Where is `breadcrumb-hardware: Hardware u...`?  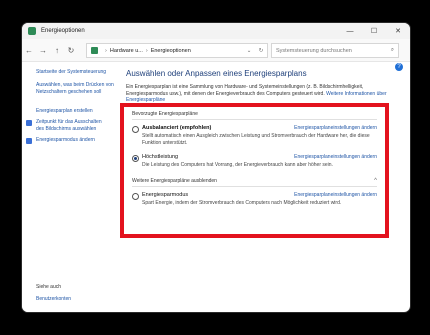
breadcrumb-hardware: Hardware u... is located at coordinates (126, 51).